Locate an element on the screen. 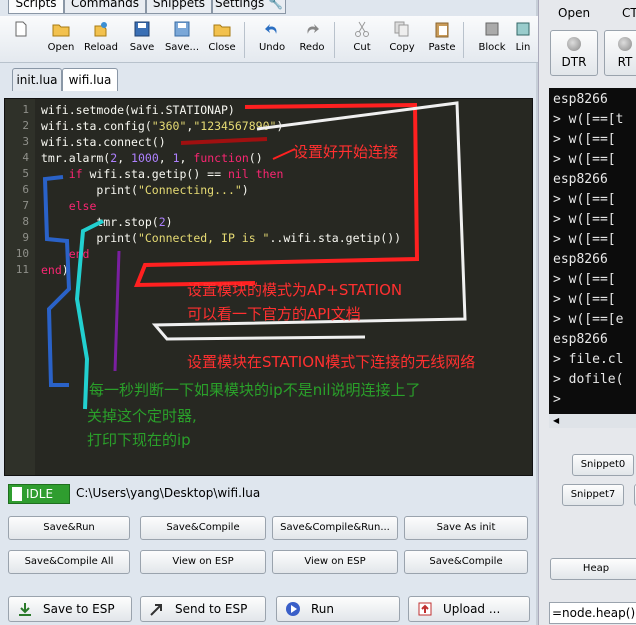  floppy-icon is located at coordinates (142, 29).